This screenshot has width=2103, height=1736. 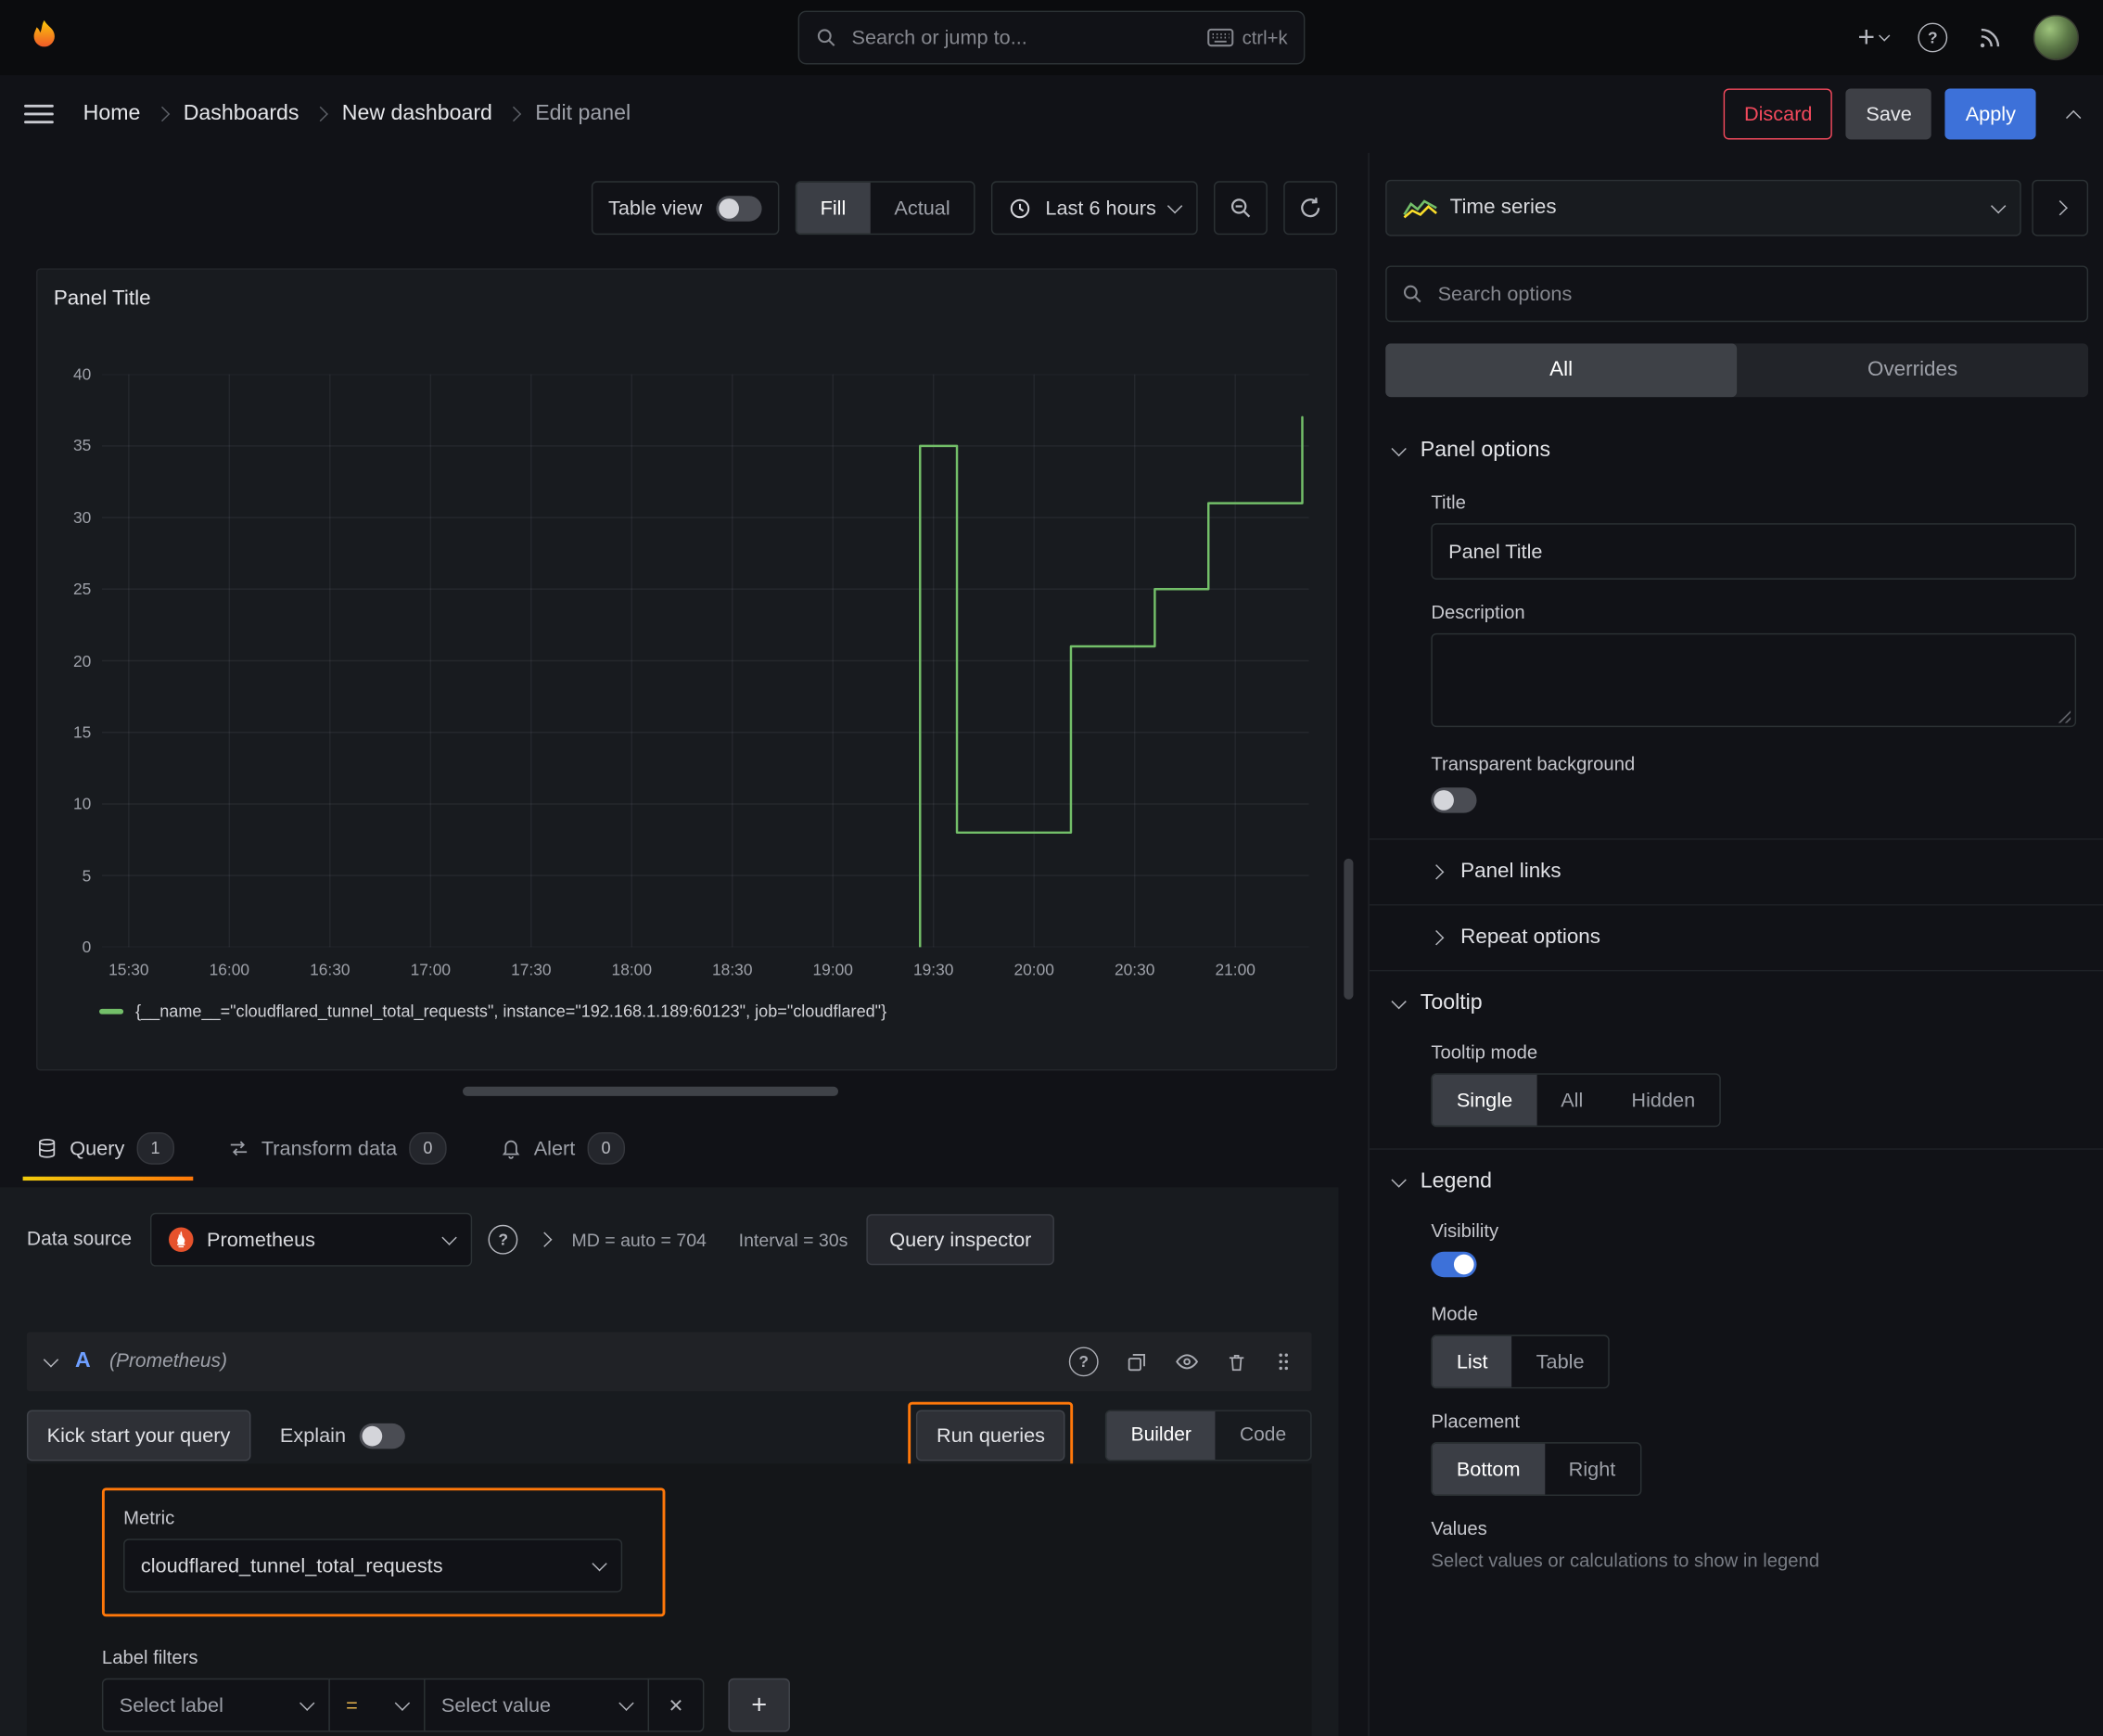 I want to click on new-menu-button: +, so click(x=1874, y=38).